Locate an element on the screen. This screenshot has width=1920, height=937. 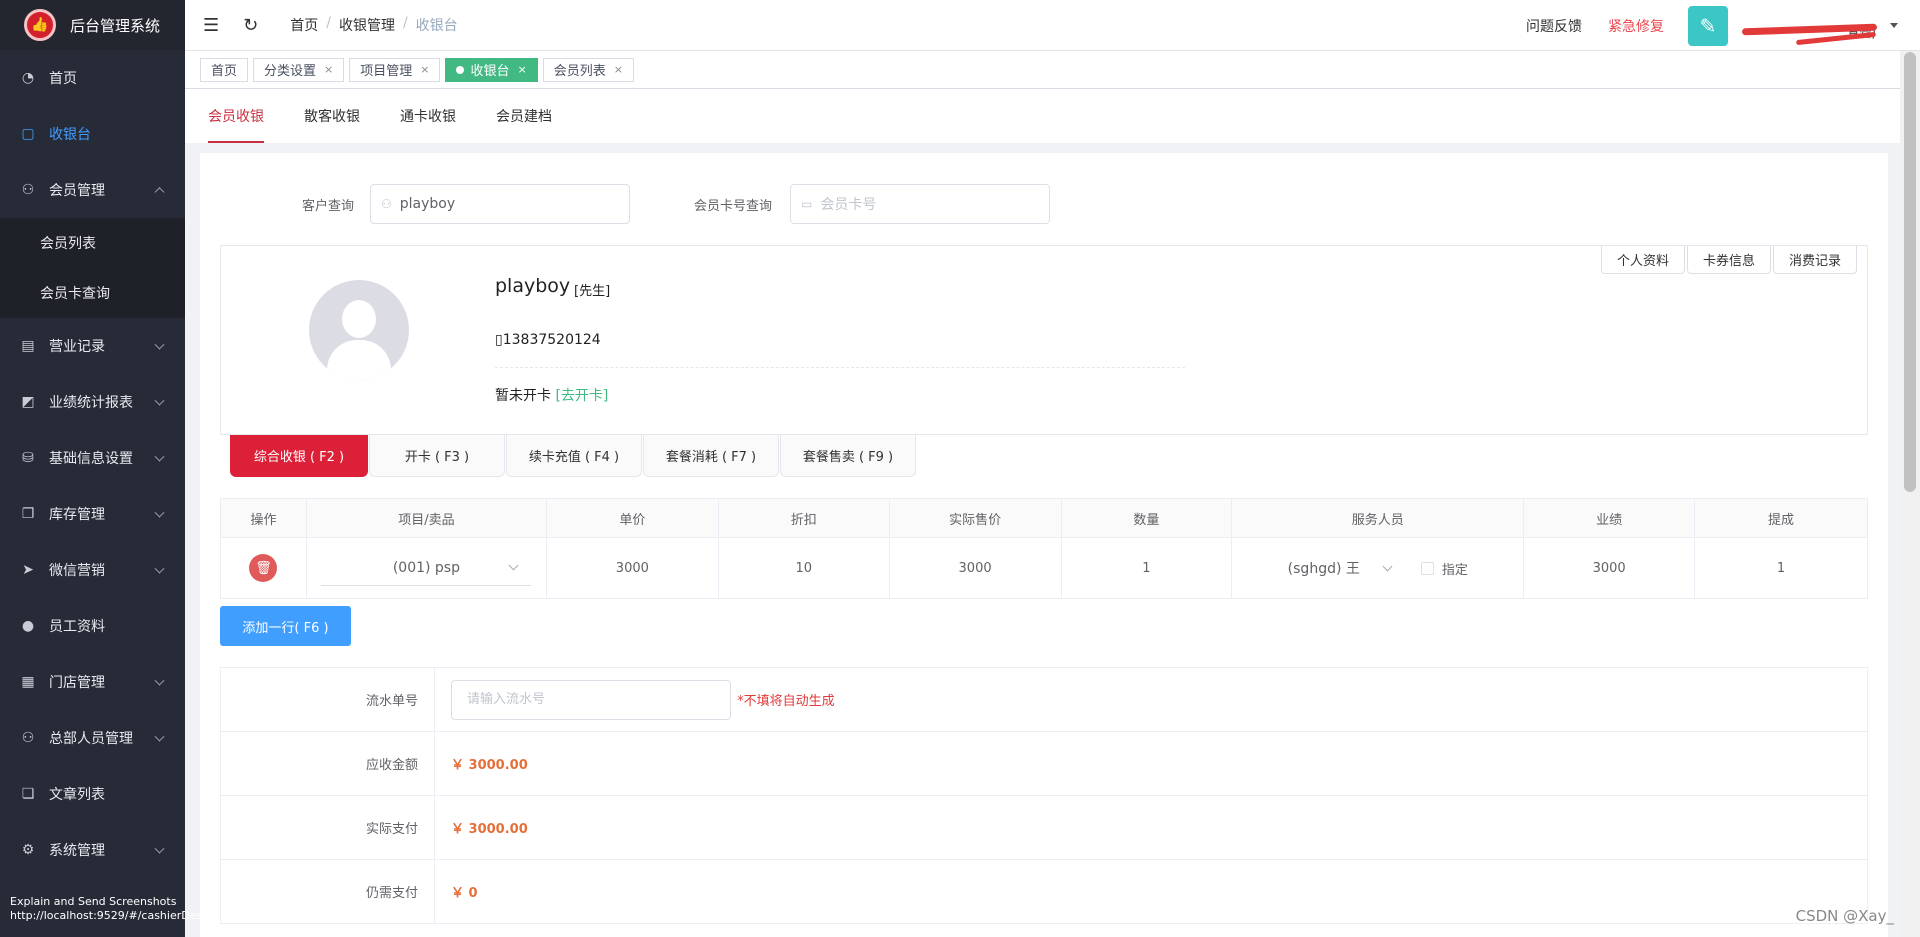
tag-home: 首页 is located at coordinates (224, 69).